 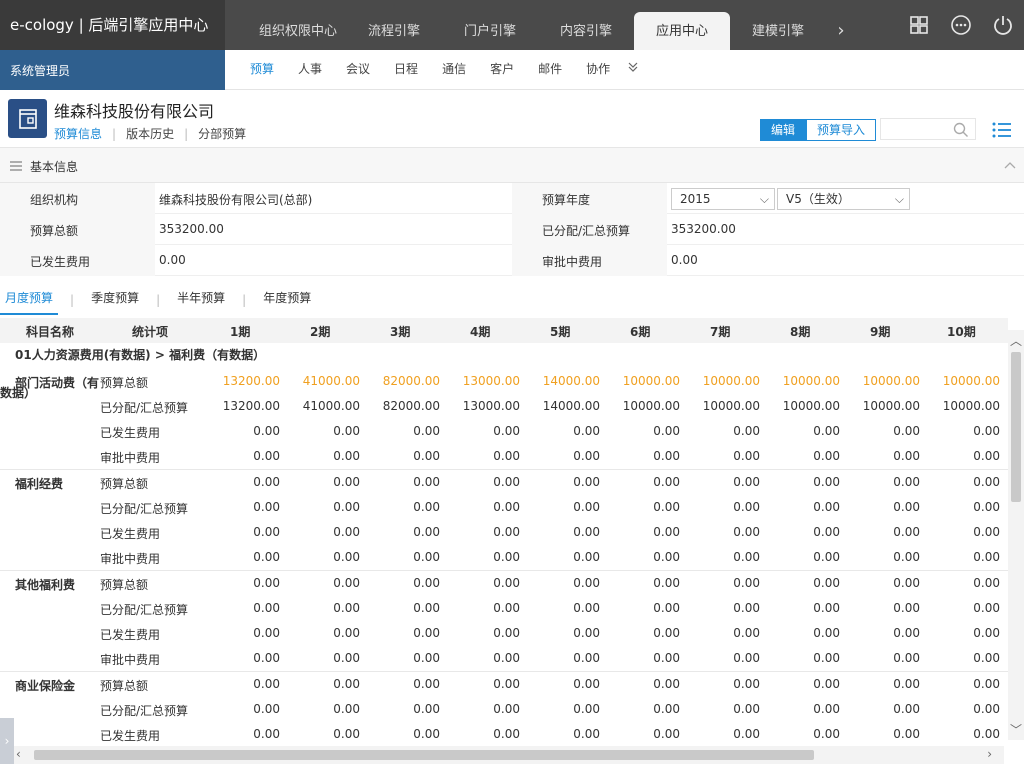 I want to click on more-options-icon, so click(x=961, y=25).